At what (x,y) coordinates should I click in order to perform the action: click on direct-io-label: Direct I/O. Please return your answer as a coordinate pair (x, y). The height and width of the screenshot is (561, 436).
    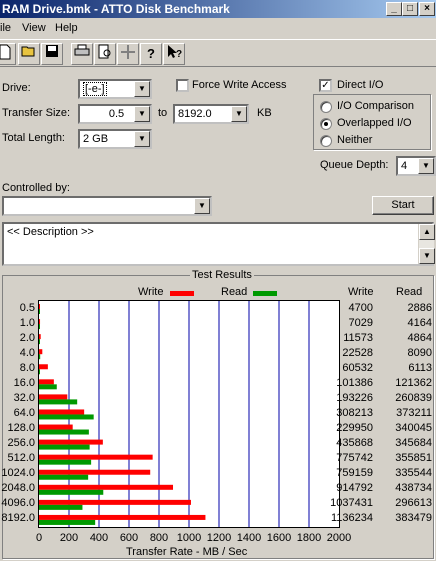
    Looking at the image, I should click on (360, 85).